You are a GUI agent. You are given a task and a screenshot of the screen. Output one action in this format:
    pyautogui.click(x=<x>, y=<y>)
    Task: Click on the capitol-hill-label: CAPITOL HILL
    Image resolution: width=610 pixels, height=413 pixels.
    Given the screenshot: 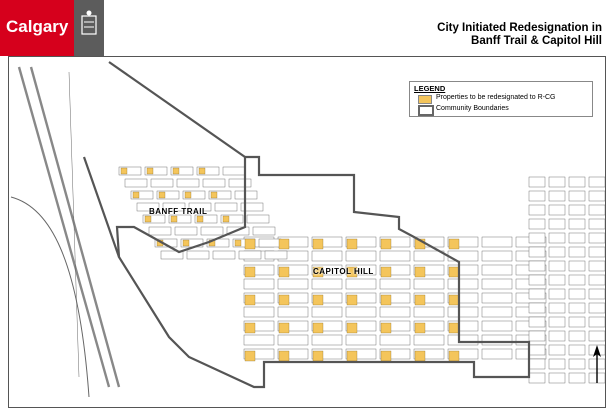 What is the action you would take?
    pyautogui.click(x=343, y=271)
    